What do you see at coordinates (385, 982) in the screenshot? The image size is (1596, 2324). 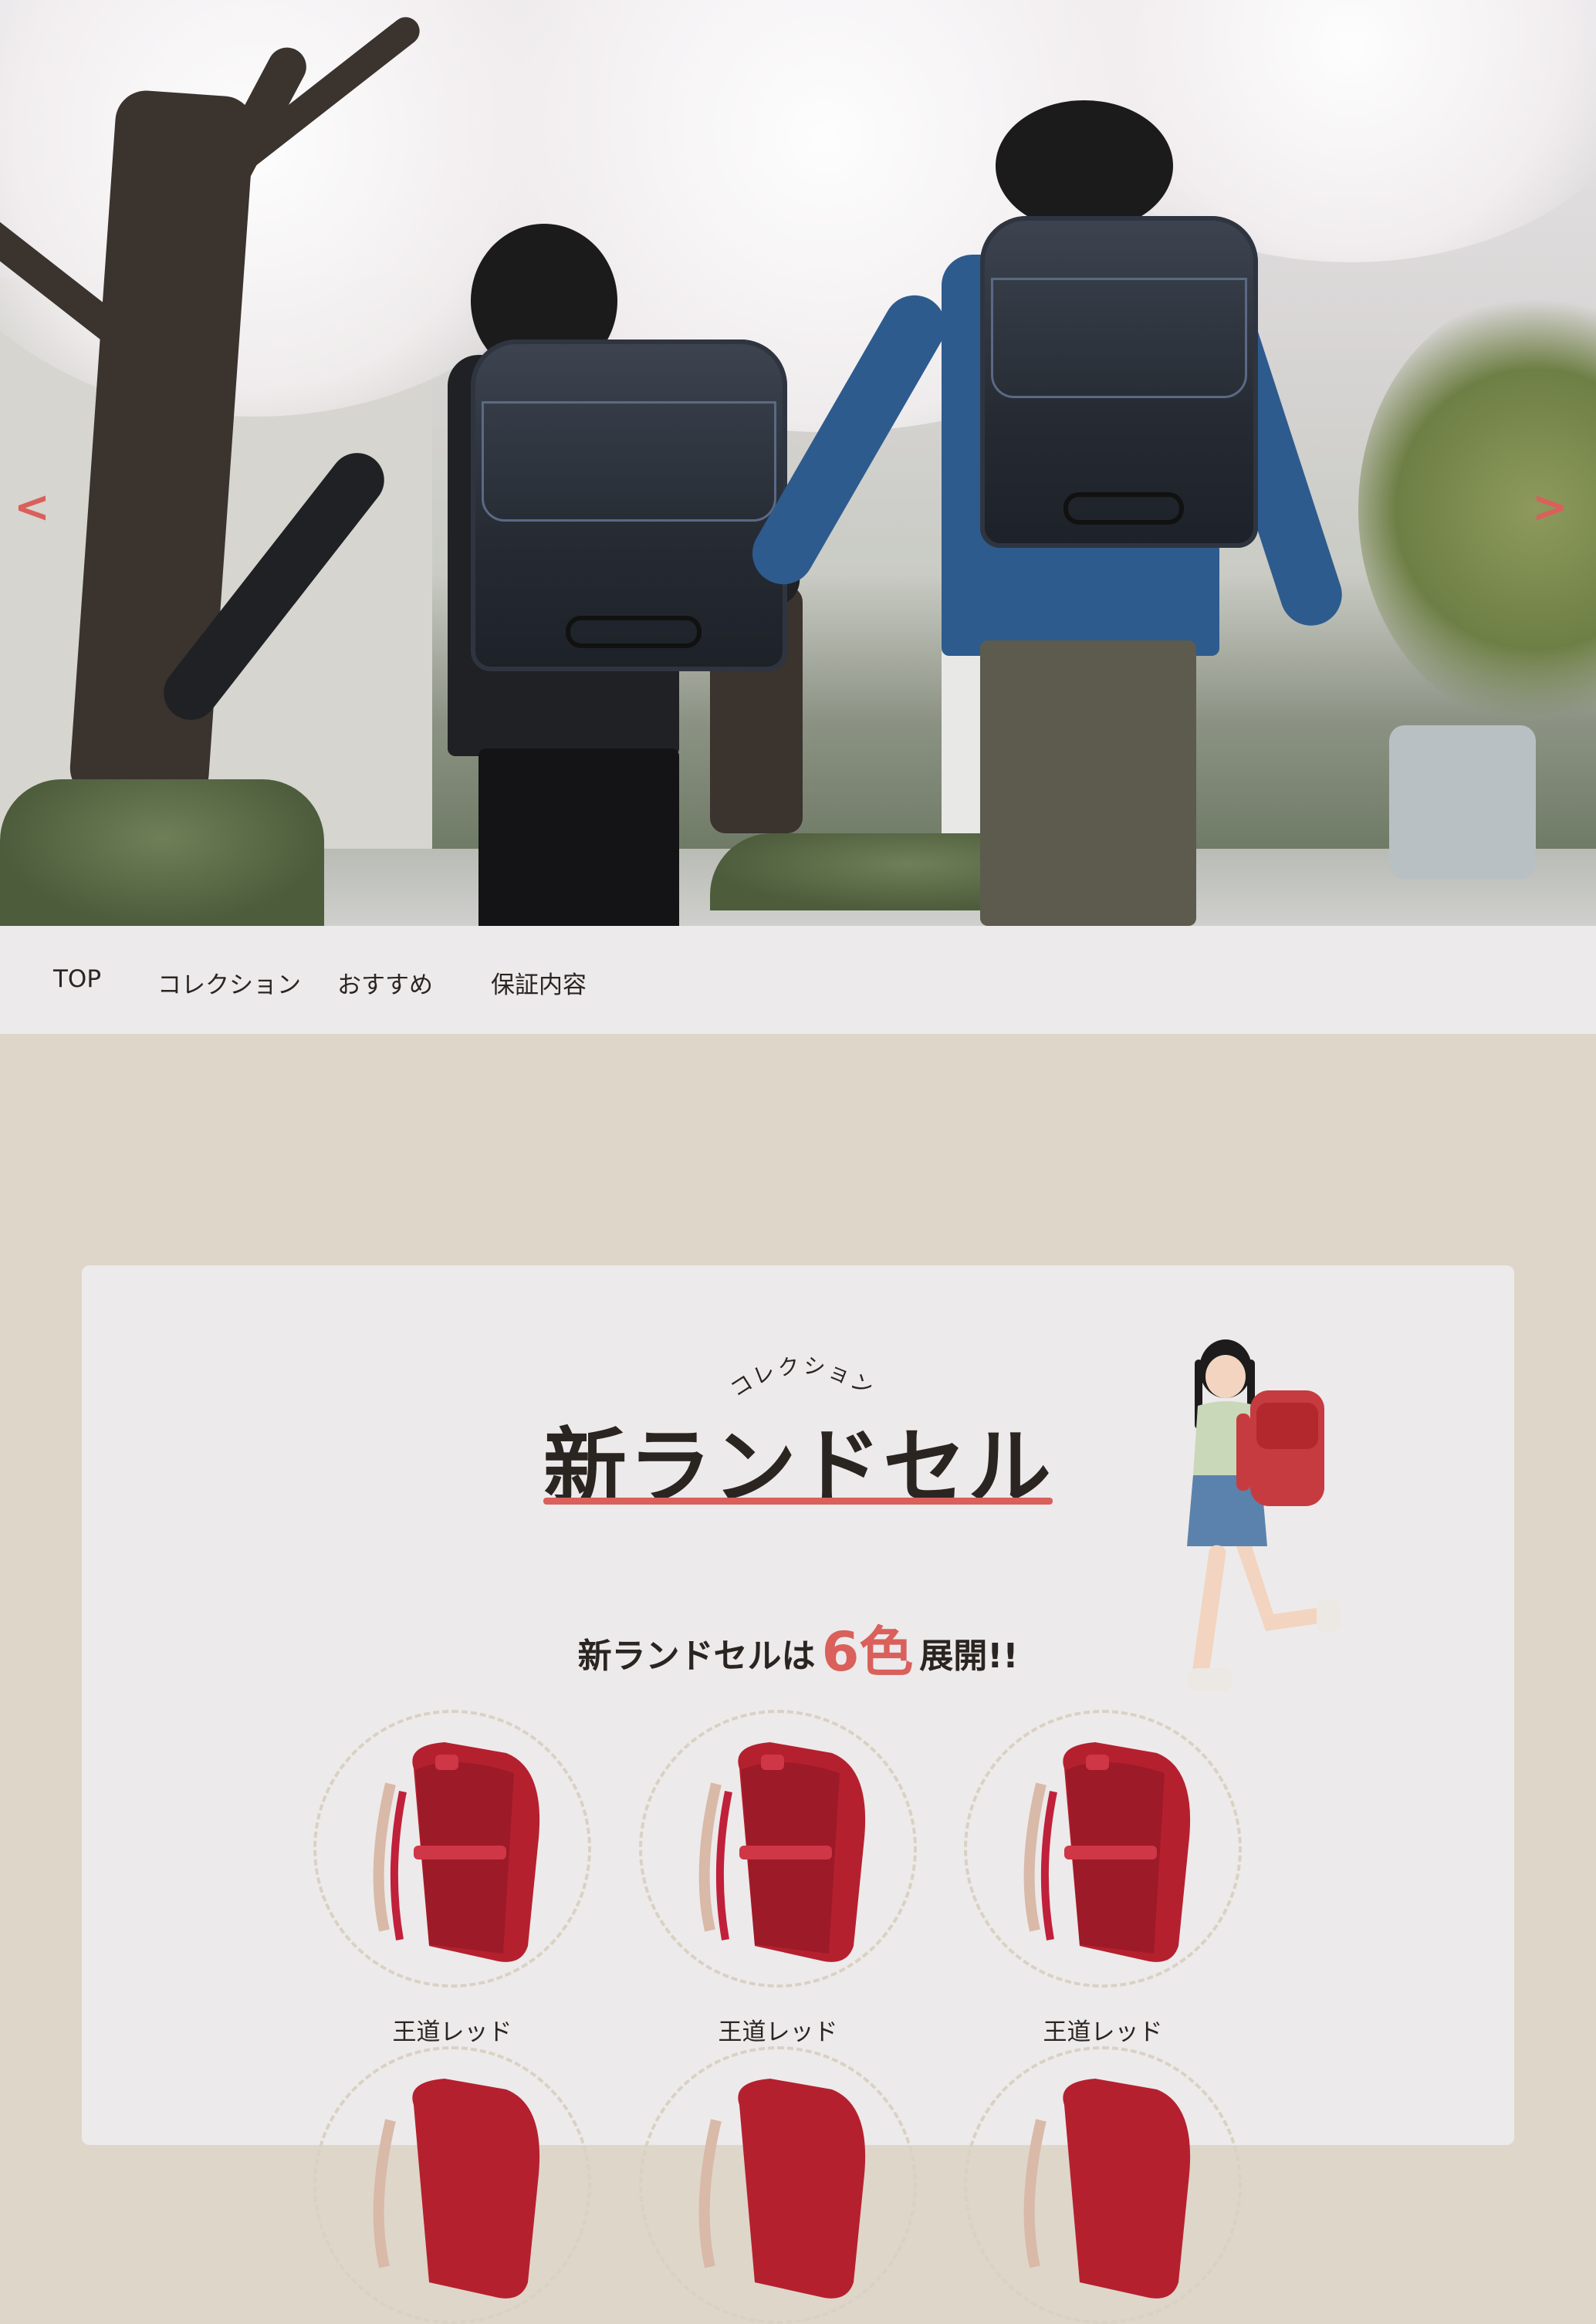 I see `nav-item-recommend: おすすめ` at bounding box center [385, 982].